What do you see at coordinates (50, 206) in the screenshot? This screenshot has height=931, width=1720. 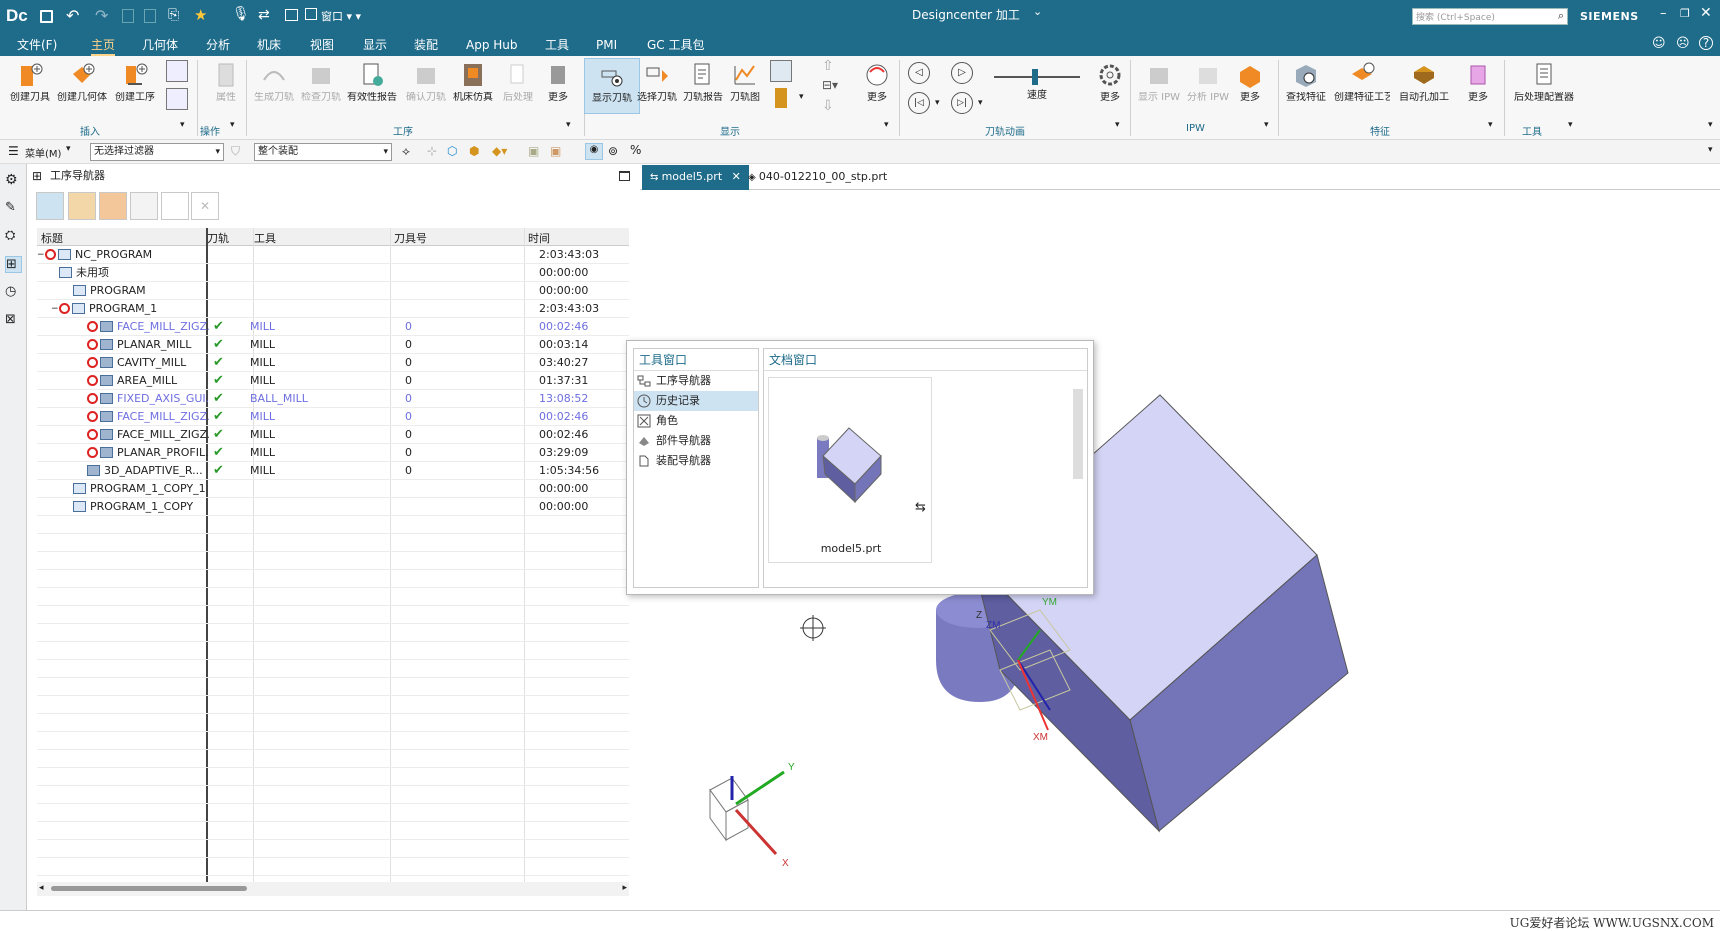 I see `program-order-view-icon` at bounding box center [50, 206].